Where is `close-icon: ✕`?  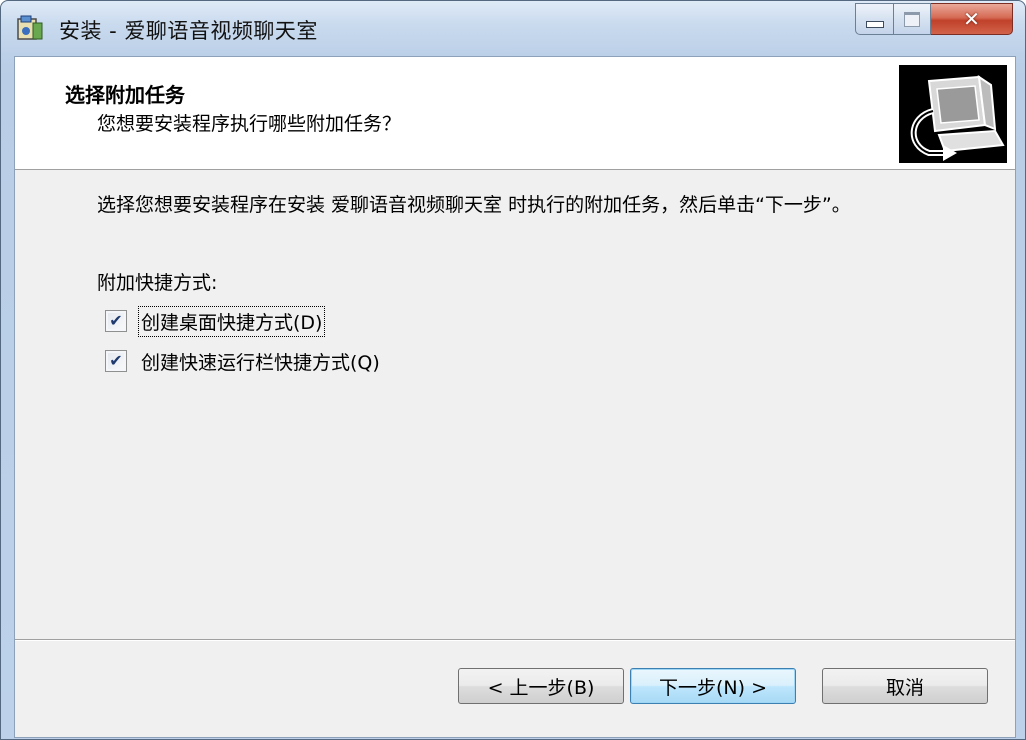
close-icon: ✕ is located at coordinates (971, 19).